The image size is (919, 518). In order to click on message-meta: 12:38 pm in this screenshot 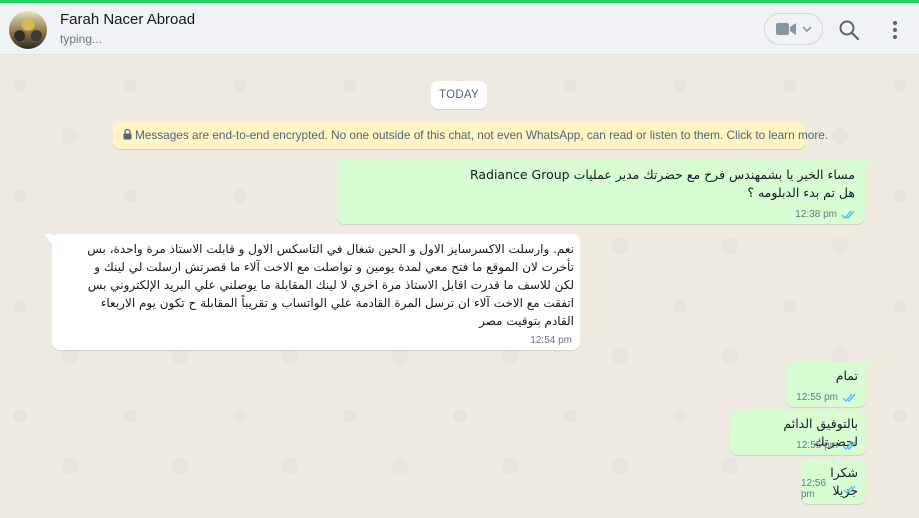, I will do `click(826, 214)`.